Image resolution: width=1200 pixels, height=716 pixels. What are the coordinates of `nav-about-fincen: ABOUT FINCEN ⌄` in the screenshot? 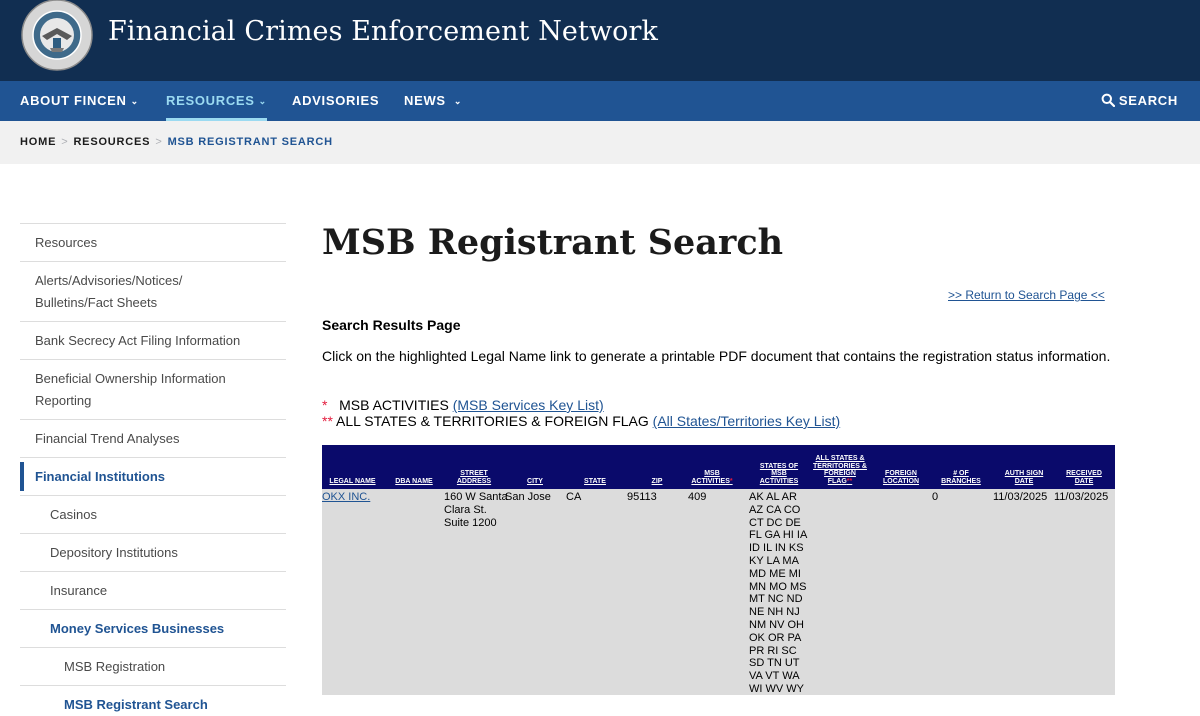 It's located at (79, 101).